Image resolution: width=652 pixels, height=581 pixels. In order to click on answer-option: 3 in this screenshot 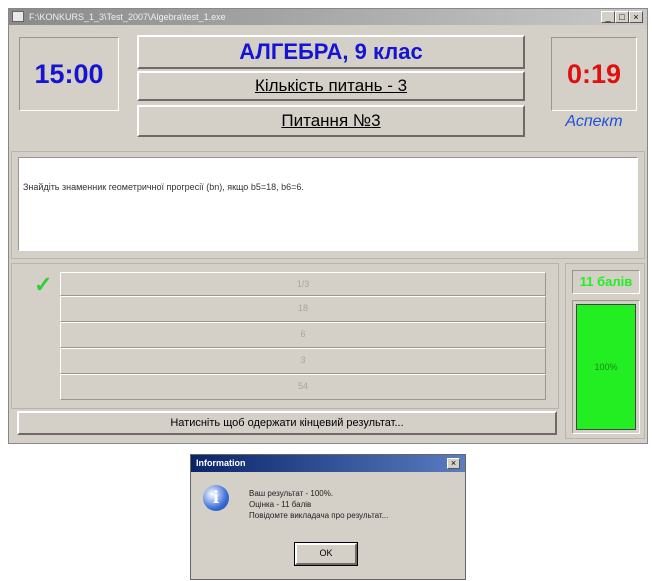, I will do `click(303, 361)`.